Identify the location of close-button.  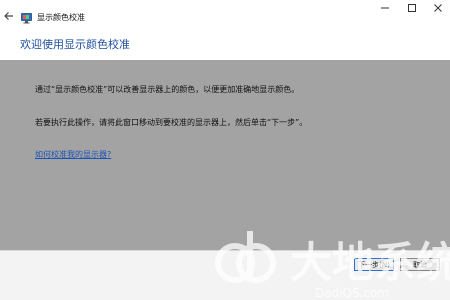
(436, 8).